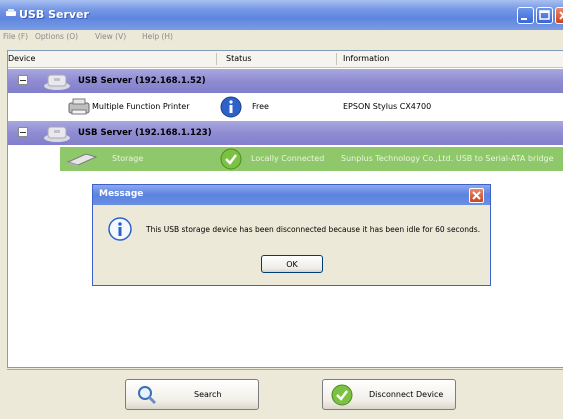  I want to click on storage-icon, so click(82, 160).